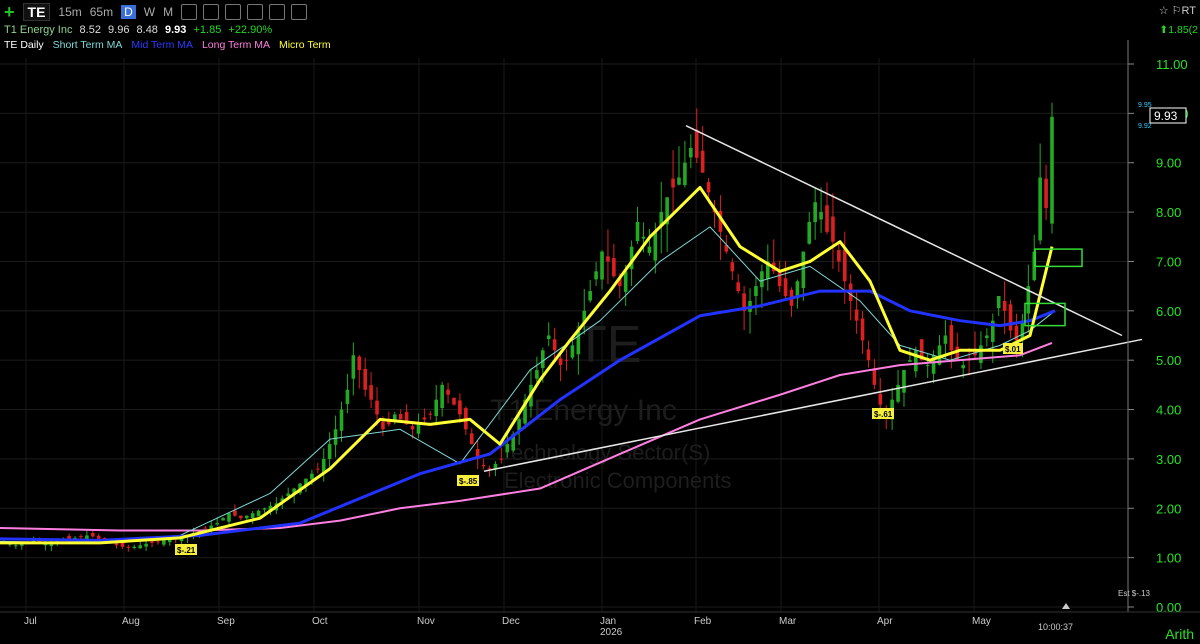 This screenshot has height=644, width=1200. What do you see at coordinates (1168, 261) in the screenshot?
I see `y-tick-label: 7.00` at bounding box center [1168, 261].